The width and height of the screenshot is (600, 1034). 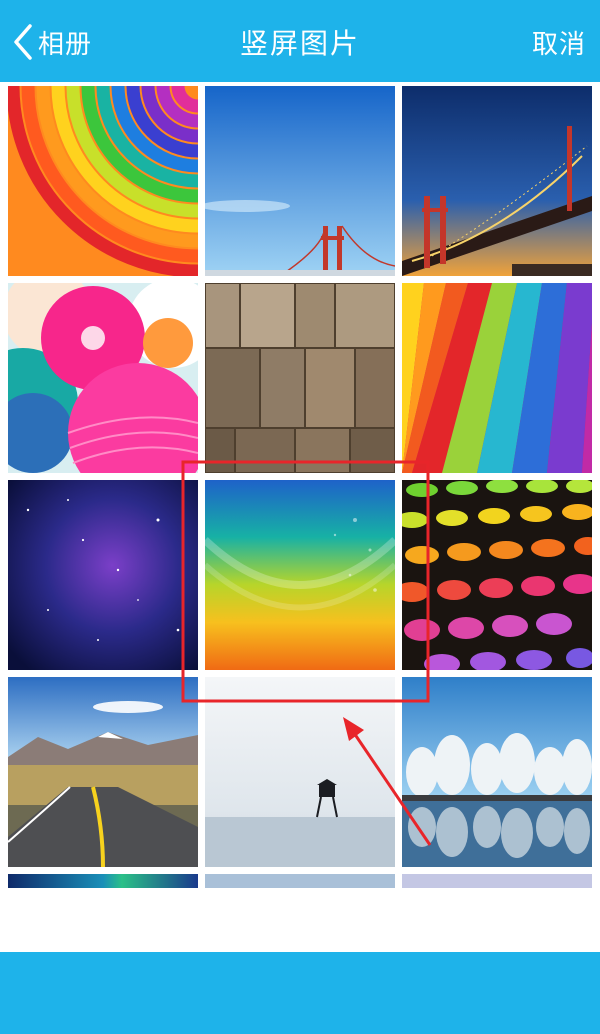 What do you see at coordinates (497, 181) in the screenshot?
I see `wallpaper-thumbnail-golden-gate-dusk` at bounding box center [497, 181].